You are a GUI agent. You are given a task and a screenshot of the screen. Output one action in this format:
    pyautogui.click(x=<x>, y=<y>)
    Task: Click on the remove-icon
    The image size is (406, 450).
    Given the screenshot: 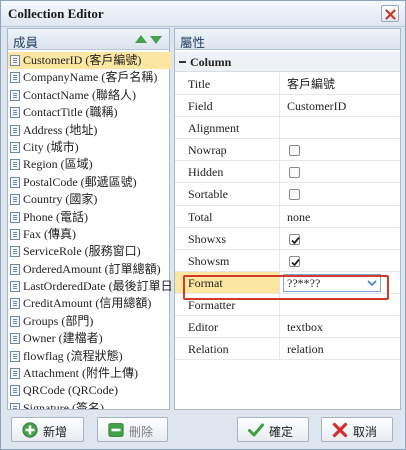 What is the action you would take?
    pyautogui.click(x=116, y=430)
    